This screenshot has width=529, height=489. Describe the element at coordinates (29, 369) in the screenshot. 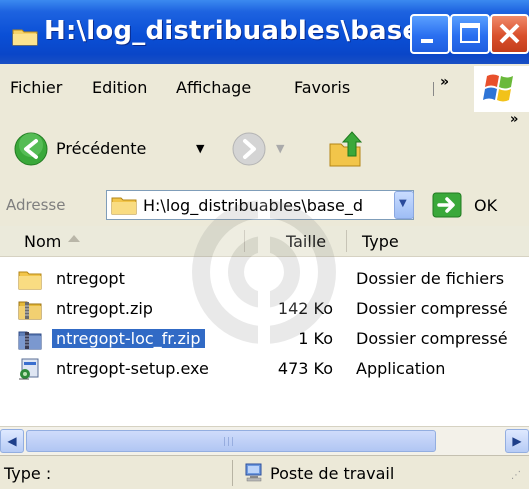

I see `setup-exe-icon` at that location.